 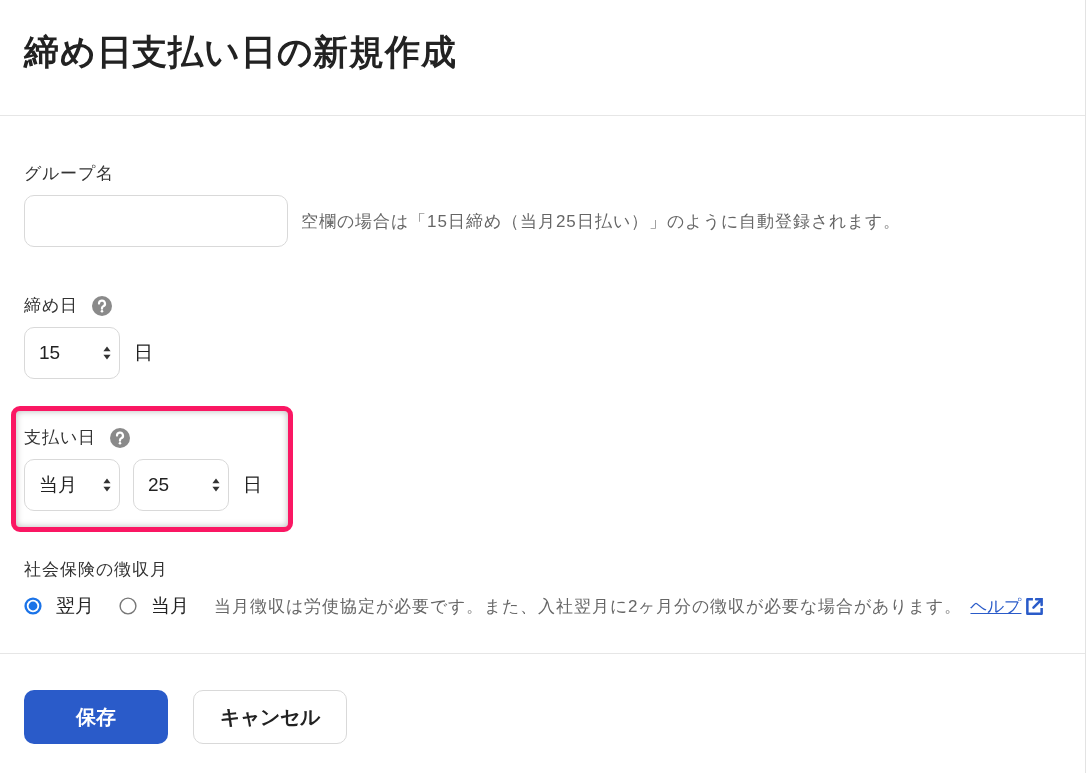 I want to click on external-link-icon, so click(x=1035, y=606).